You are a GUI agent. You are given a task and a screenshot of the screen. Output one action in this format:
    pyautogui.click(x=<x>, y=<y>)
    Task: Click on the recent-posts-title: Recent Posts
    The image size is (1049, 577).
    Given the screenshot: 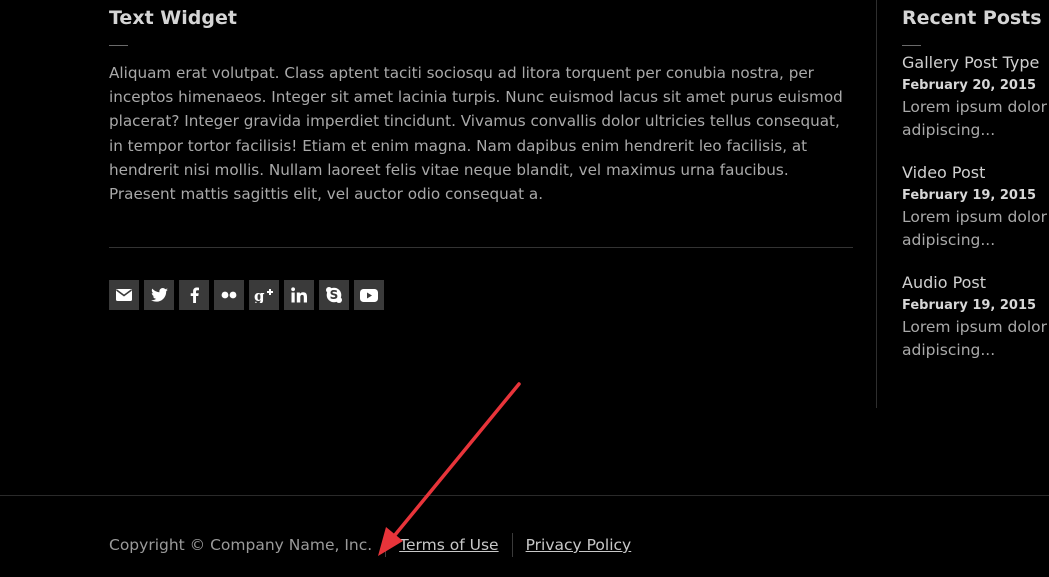 What is the action you would take?
    pyautogui.click(x=972, y=18)
    